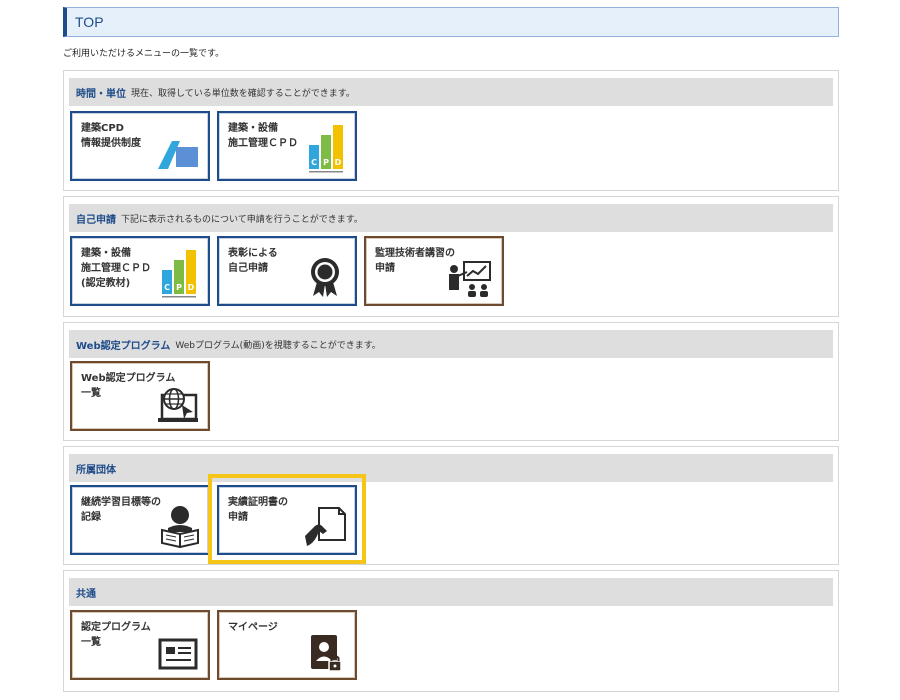 This screenshot has width=900, height=700. What do you see at coordinates (470, 279) in the screenshot?
I see `lecture-presentation-icon` at bounding box center [470, 279].